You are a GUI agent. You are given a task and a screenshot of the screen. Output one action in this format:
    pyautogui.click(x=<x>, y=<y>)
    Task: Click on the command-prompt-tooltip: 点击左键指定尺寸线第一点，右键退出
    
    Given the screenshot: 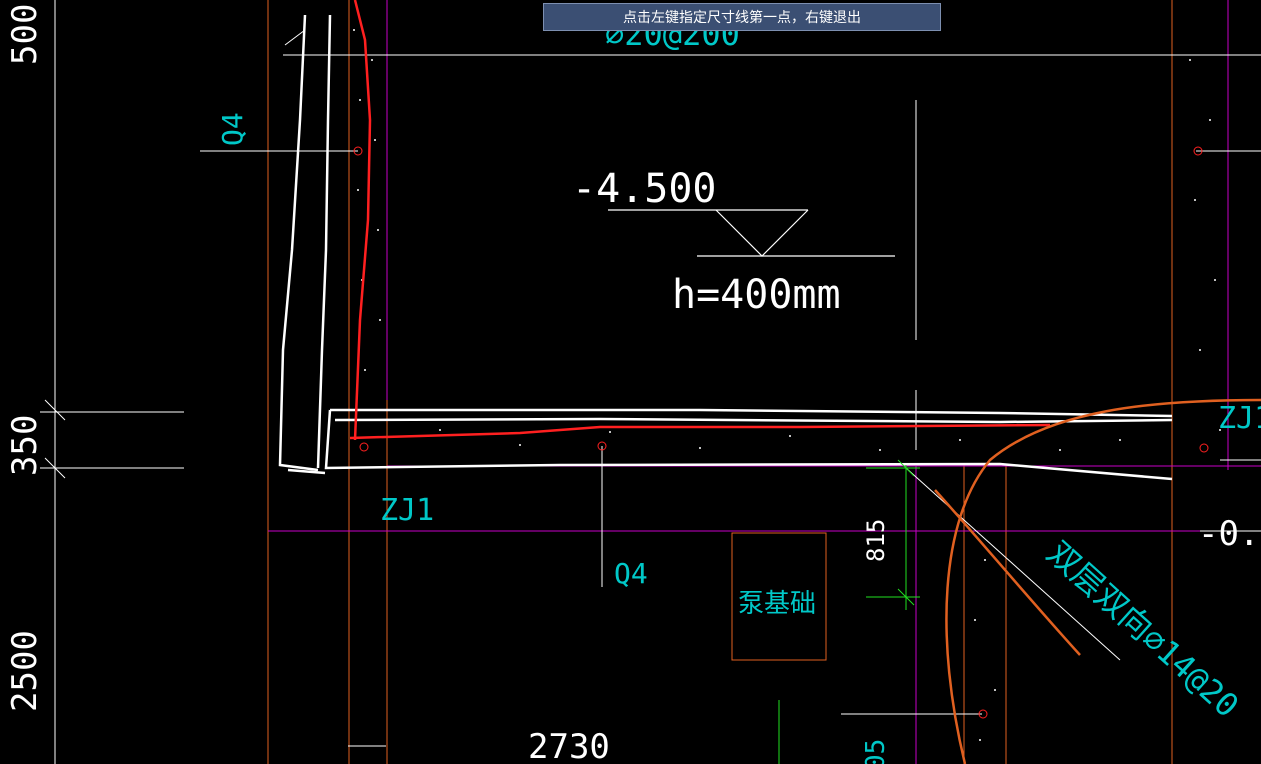 What is the action you would take?
    pyautogui.click(x=742, y=17)
    